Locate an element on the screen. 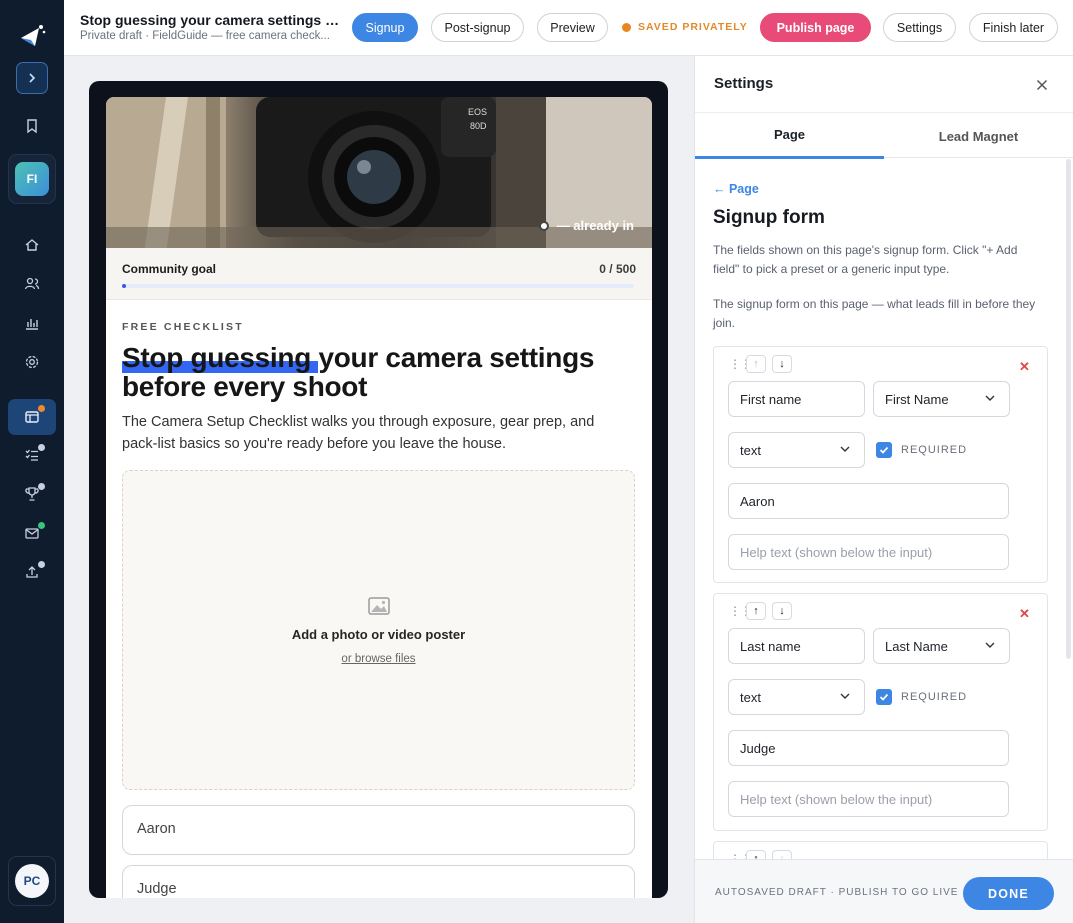 This screenshot has width=1073, height=923. checklist-dot is located at coordinates (41, 447).